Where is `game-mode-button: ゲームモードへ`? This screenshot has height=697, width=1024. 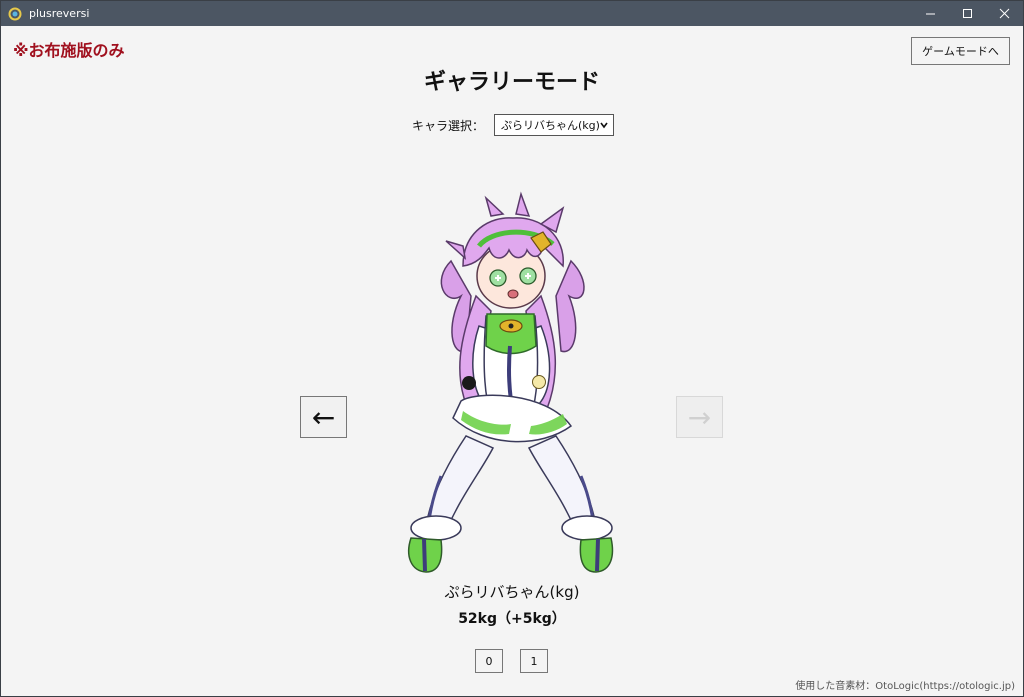
game-mode-button: ゲームモードへ is located at coordinates (960, 51).